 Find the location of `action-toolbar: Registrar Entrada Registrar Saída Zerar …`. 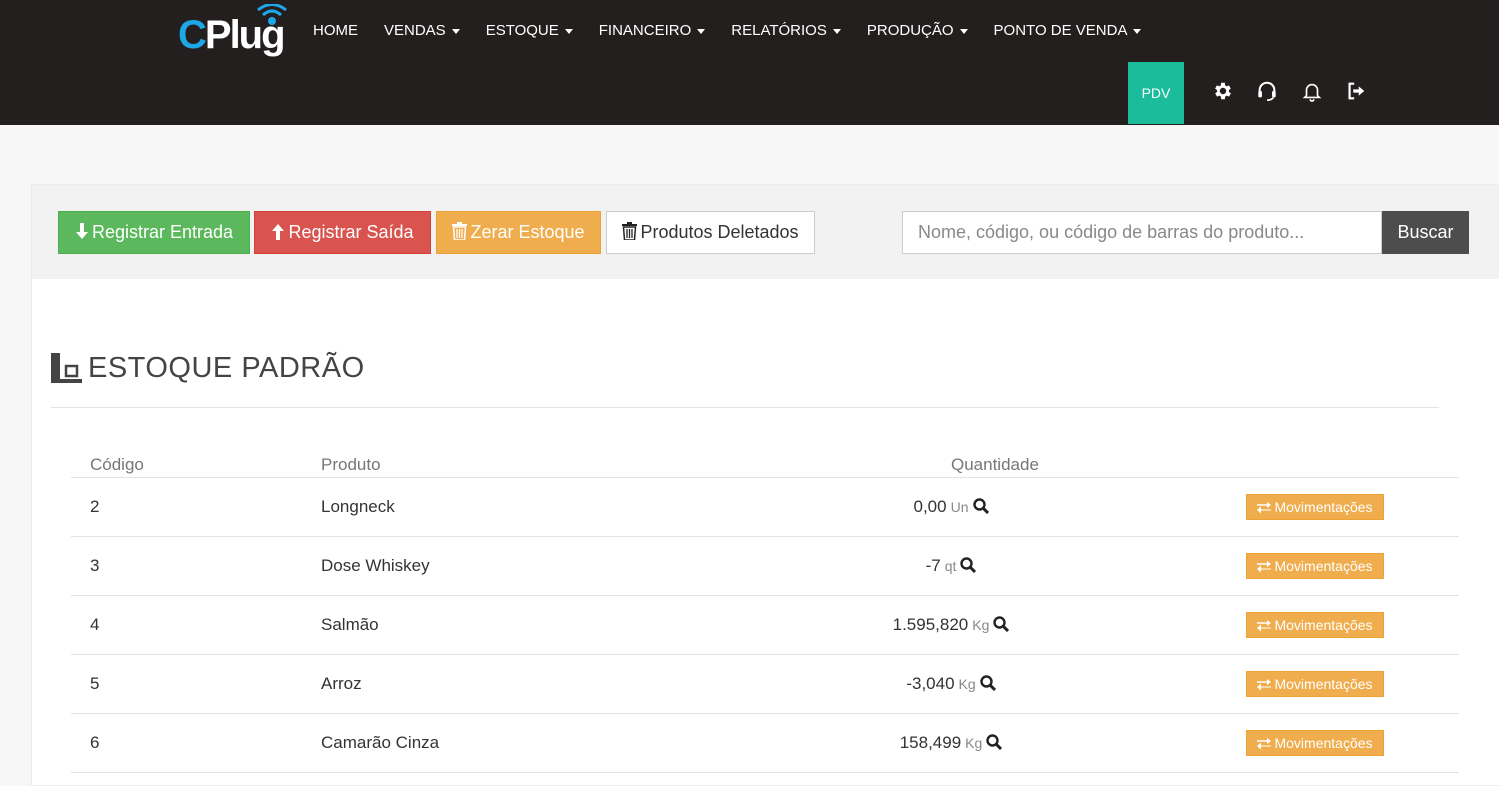

action-toolbar: Registrar Entrada Registrar Saída Zerar … is located at coordinates (765, 232).